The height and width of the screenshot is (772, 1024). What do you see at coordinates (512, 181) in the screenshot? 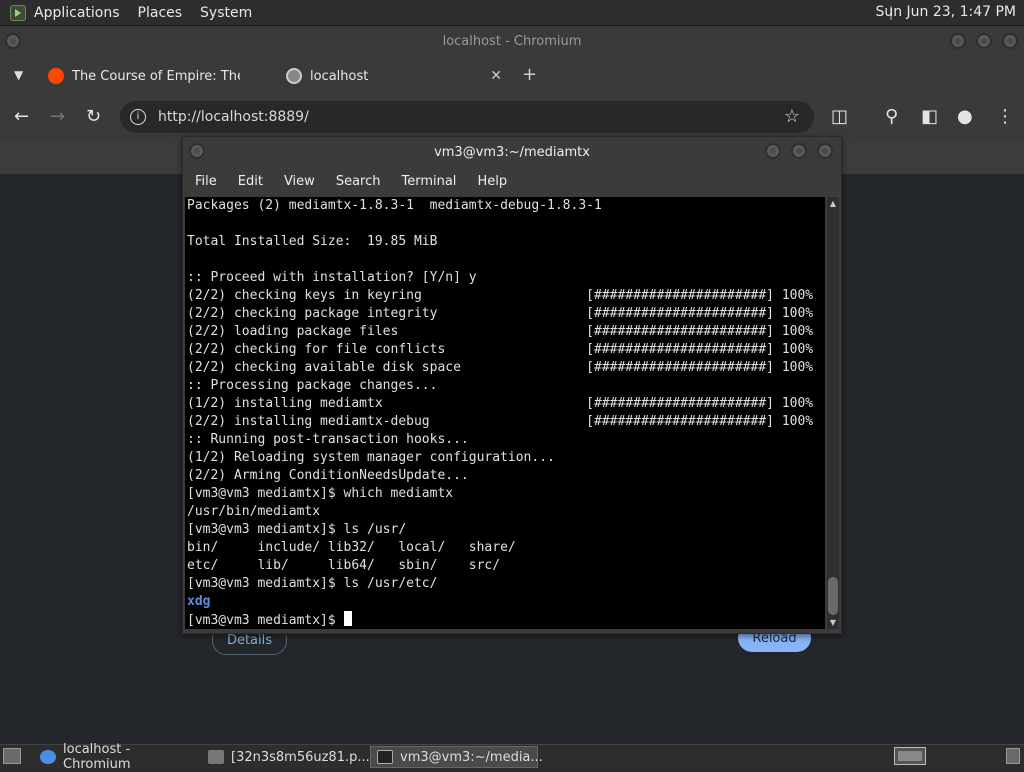
I see `terminal-menubar: File Edit View Search Terminal Help` at bounding box center [512, 181].